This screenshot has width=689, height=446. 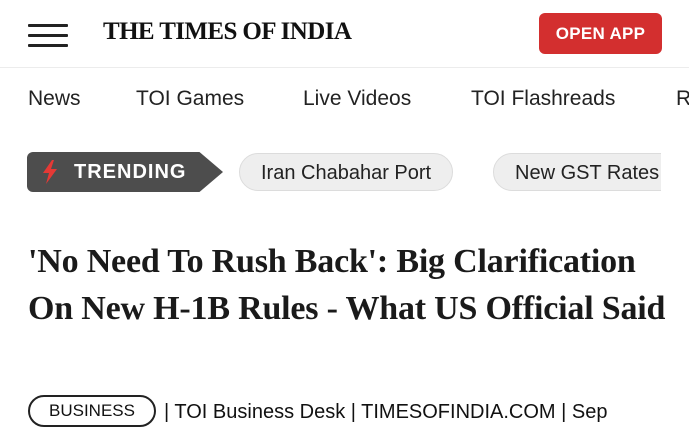 What do you see at coordinates (130, 172) in the screenshot?
I see `trending-label: TRENDING` at bounding box center [130, 172].